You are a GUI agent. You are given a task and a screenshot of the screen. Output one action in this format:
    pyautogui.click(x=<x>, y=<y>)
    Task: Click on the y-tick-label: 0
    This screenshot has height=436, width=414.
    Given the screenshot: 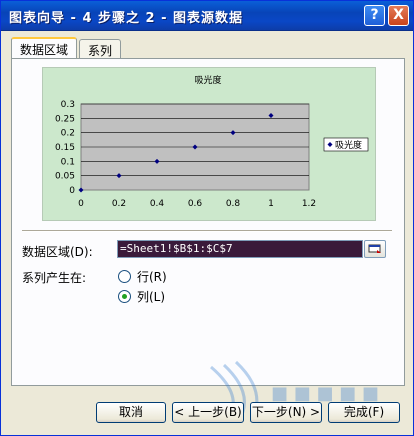 What is the action you would take?
    pyautogui.click(x=72, y=191)
    